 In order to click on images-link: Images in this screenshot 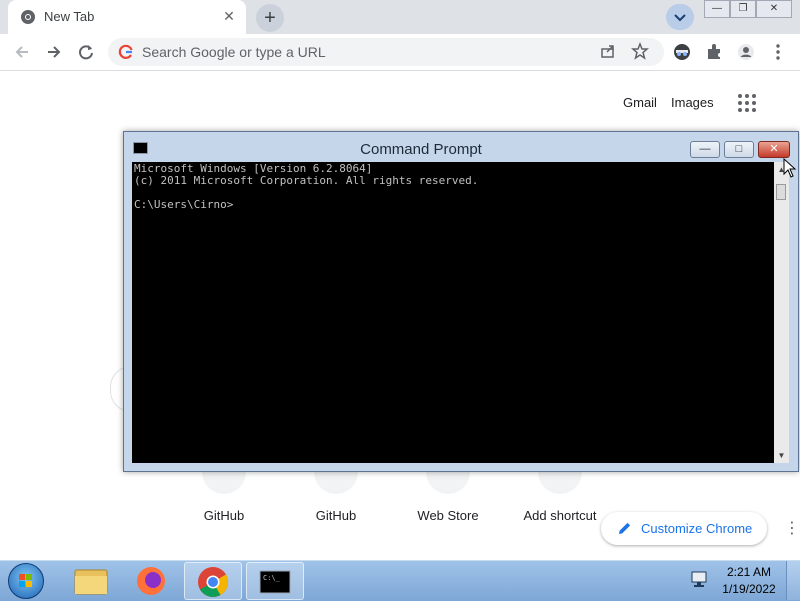, I will do `click(692, 102)`.